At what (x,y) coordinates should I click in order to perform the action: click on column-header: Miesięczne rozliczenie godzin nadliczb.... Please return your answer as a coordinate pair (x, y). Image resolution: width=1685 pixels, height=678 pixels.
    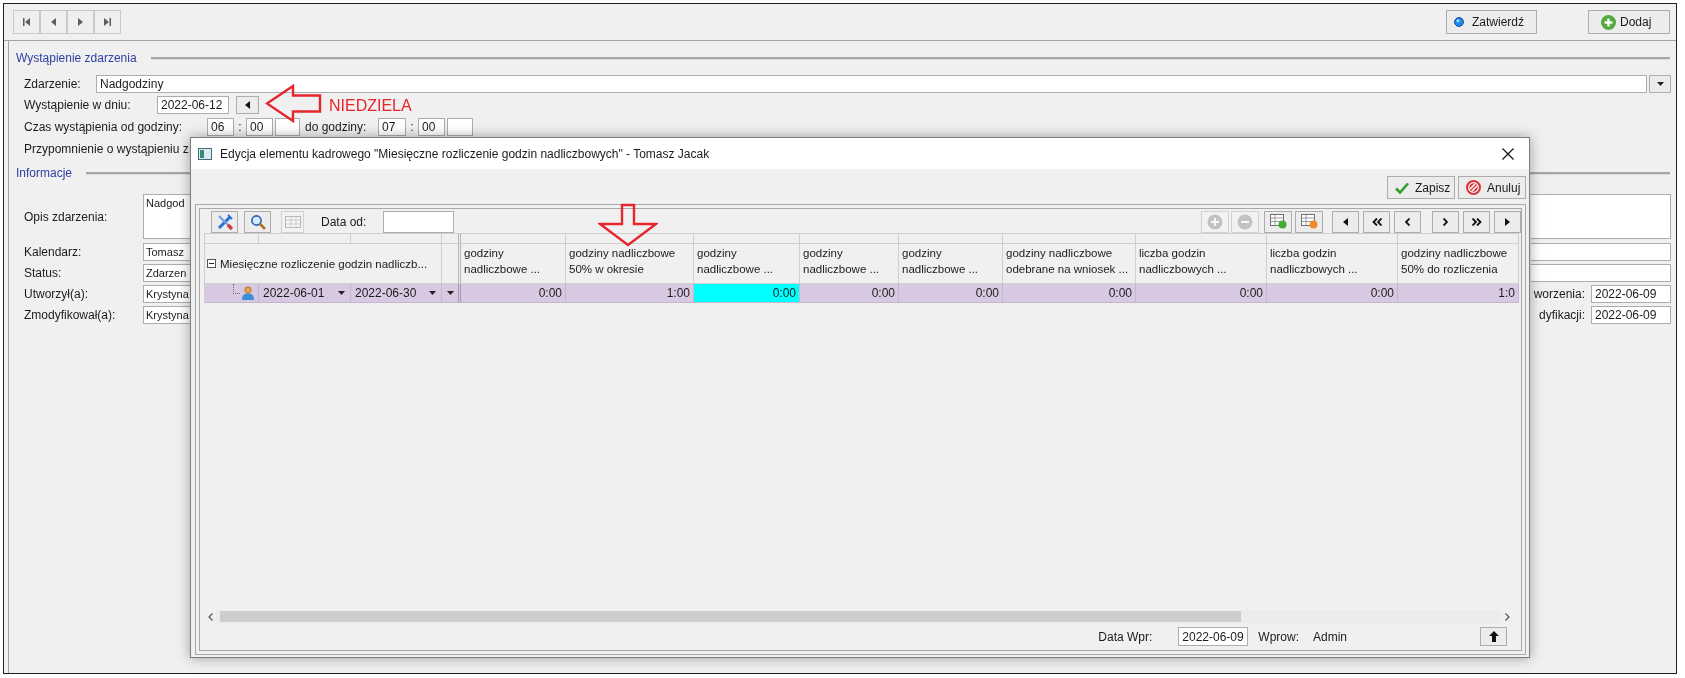
    Looking at the image, I should click on (324, 263).